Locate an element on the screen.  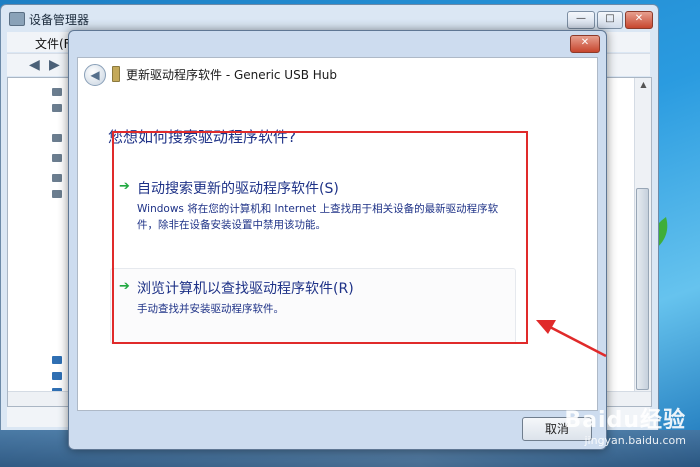
baidu-watermark: Baidu经验 jingyan.baidu.com is located at coordinates (625, 424).